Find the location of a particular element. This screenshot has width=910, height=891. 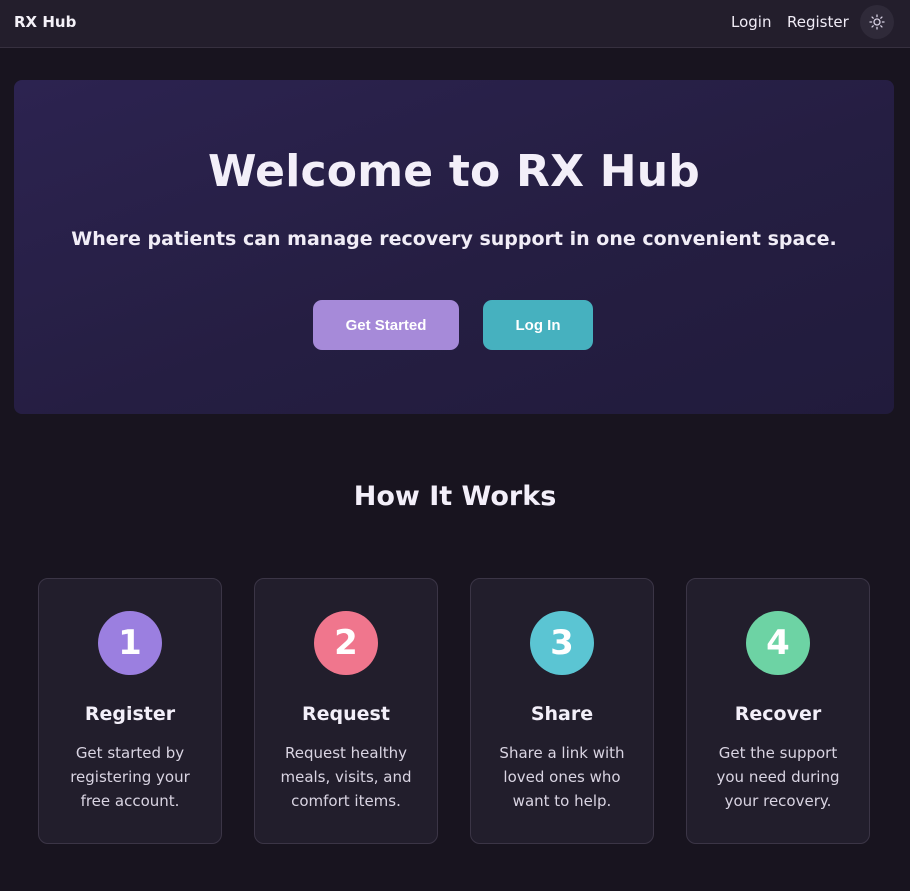

hero-title: Welcome to RX Hub is located at coordinates (454, 171).